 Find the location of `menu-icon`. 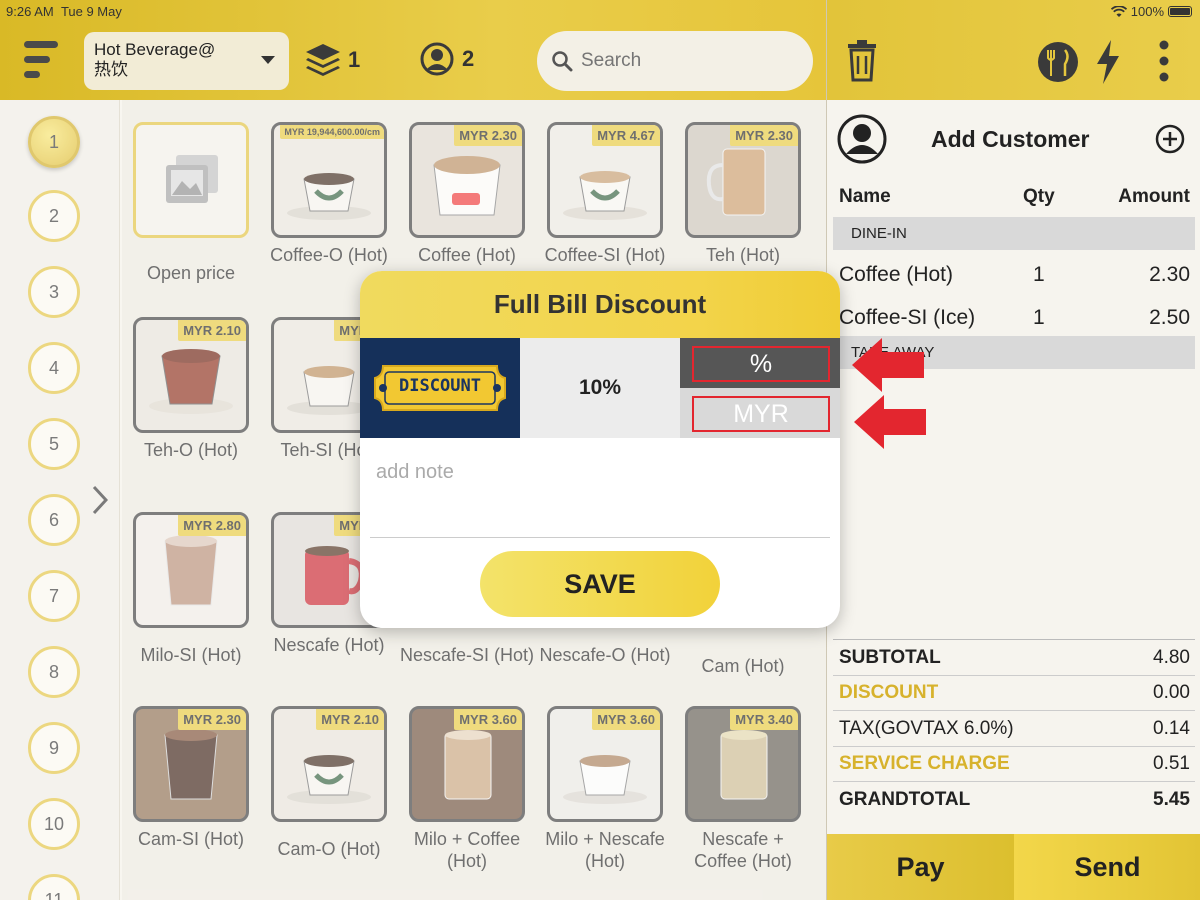

menu-icon is located at coordinates (42, 60).